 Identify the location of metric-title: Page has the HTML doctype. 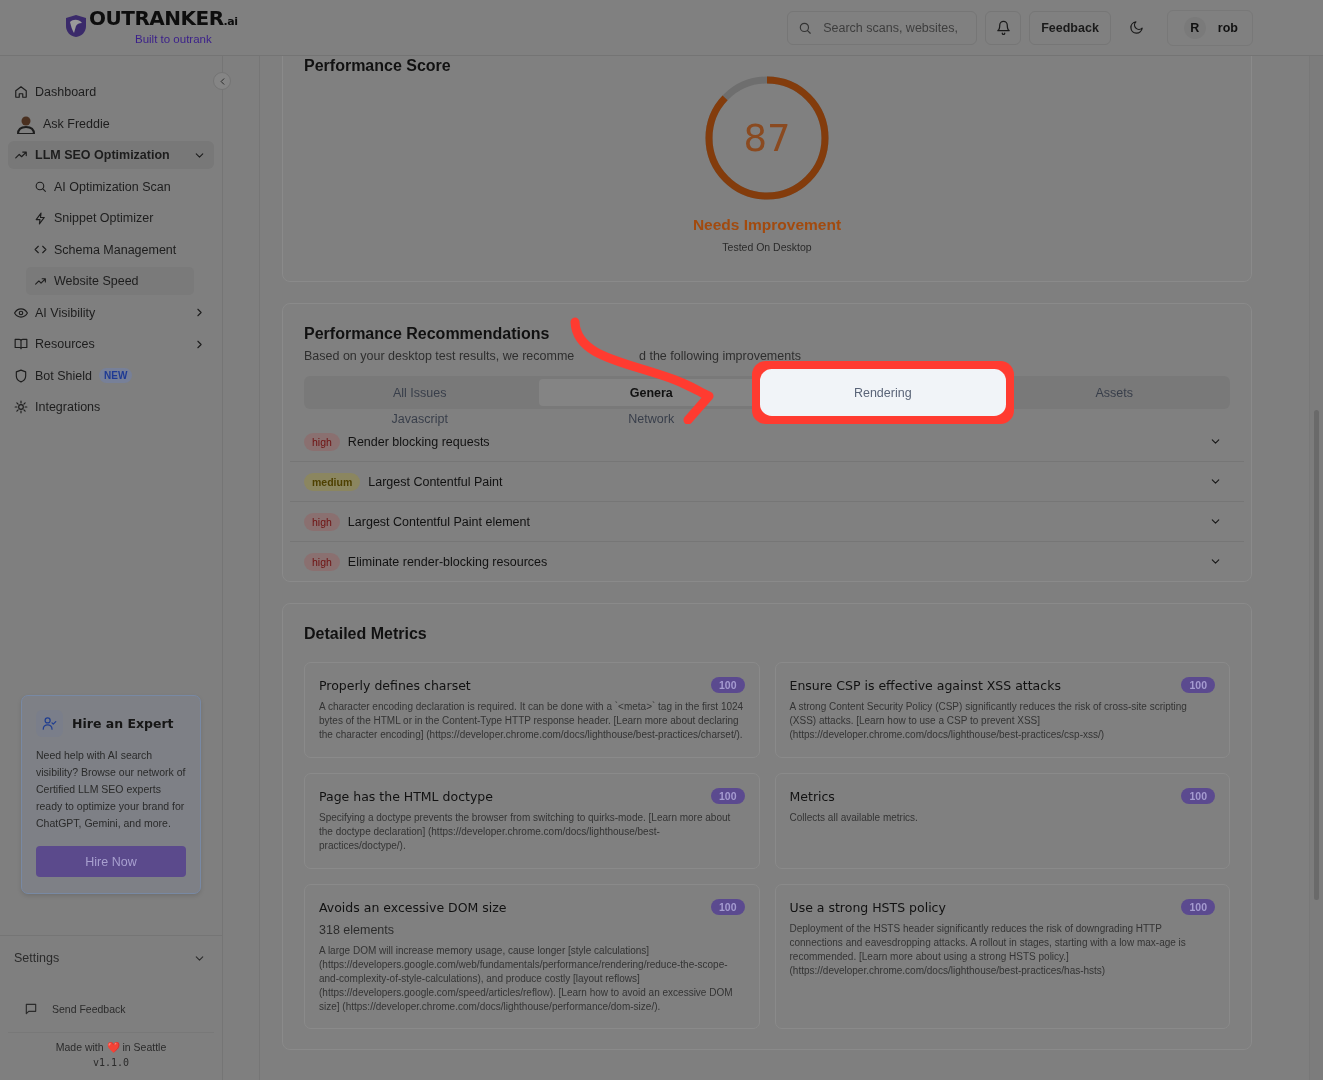
(406, 796).